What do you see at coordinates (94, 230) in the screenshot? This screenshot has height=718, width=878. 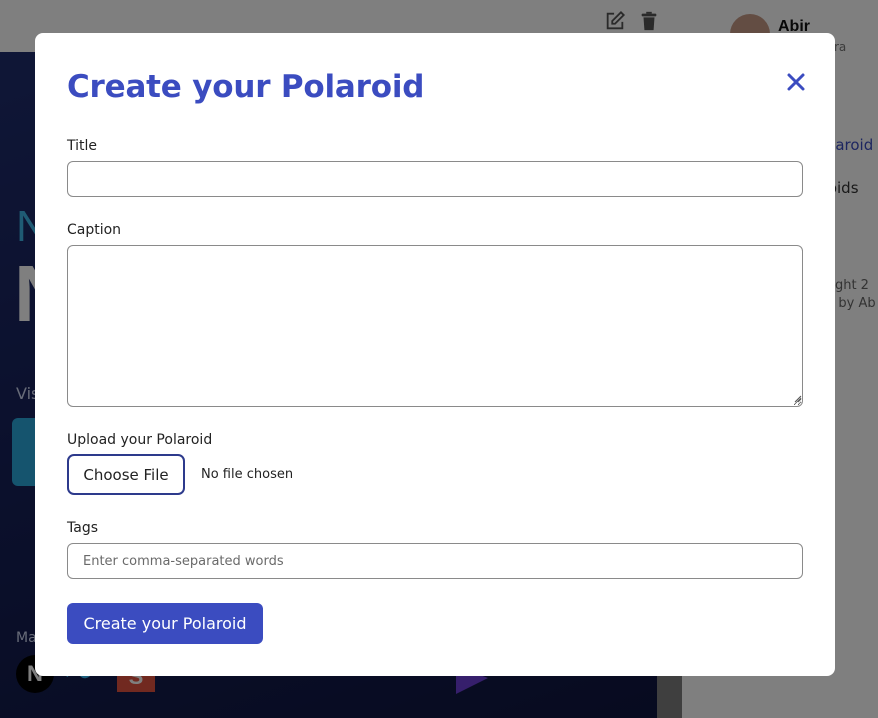 I see `caption-label: Caption` at bounding box center [94, 230].